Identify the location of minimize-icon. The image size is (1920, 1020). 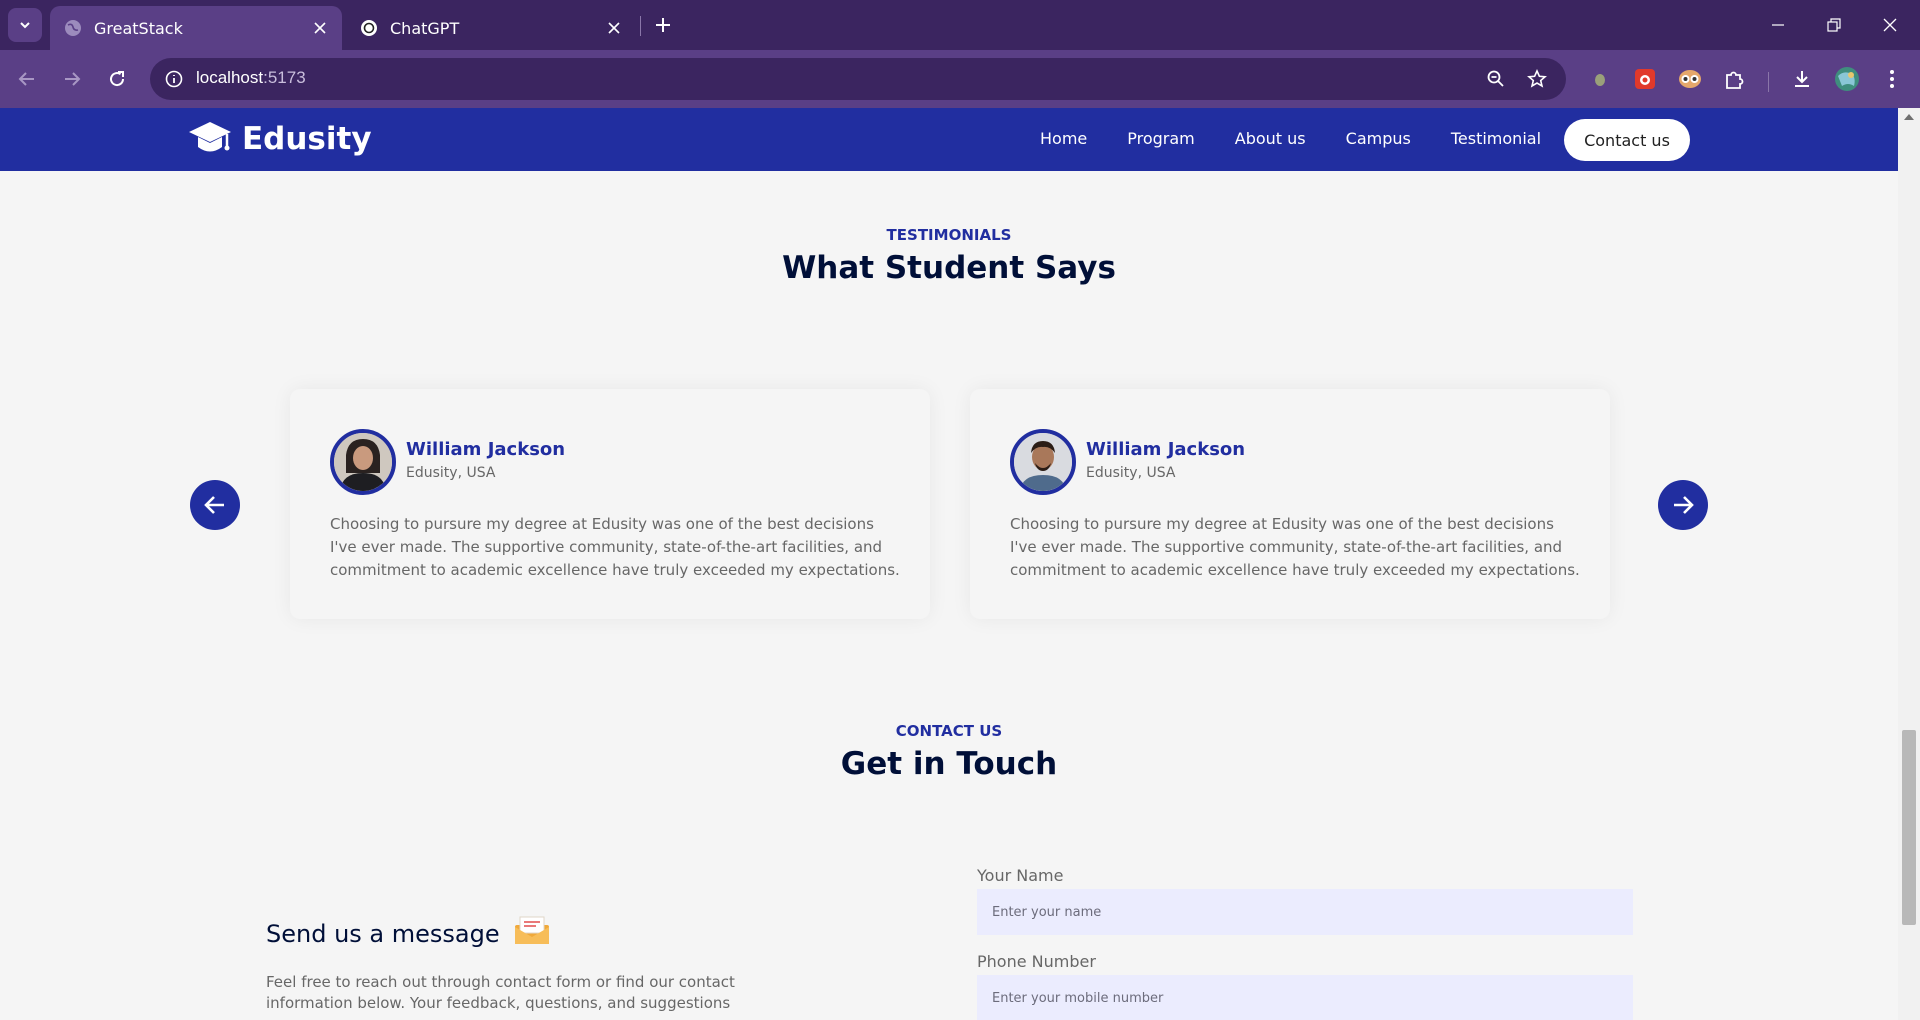
(1778, 25).